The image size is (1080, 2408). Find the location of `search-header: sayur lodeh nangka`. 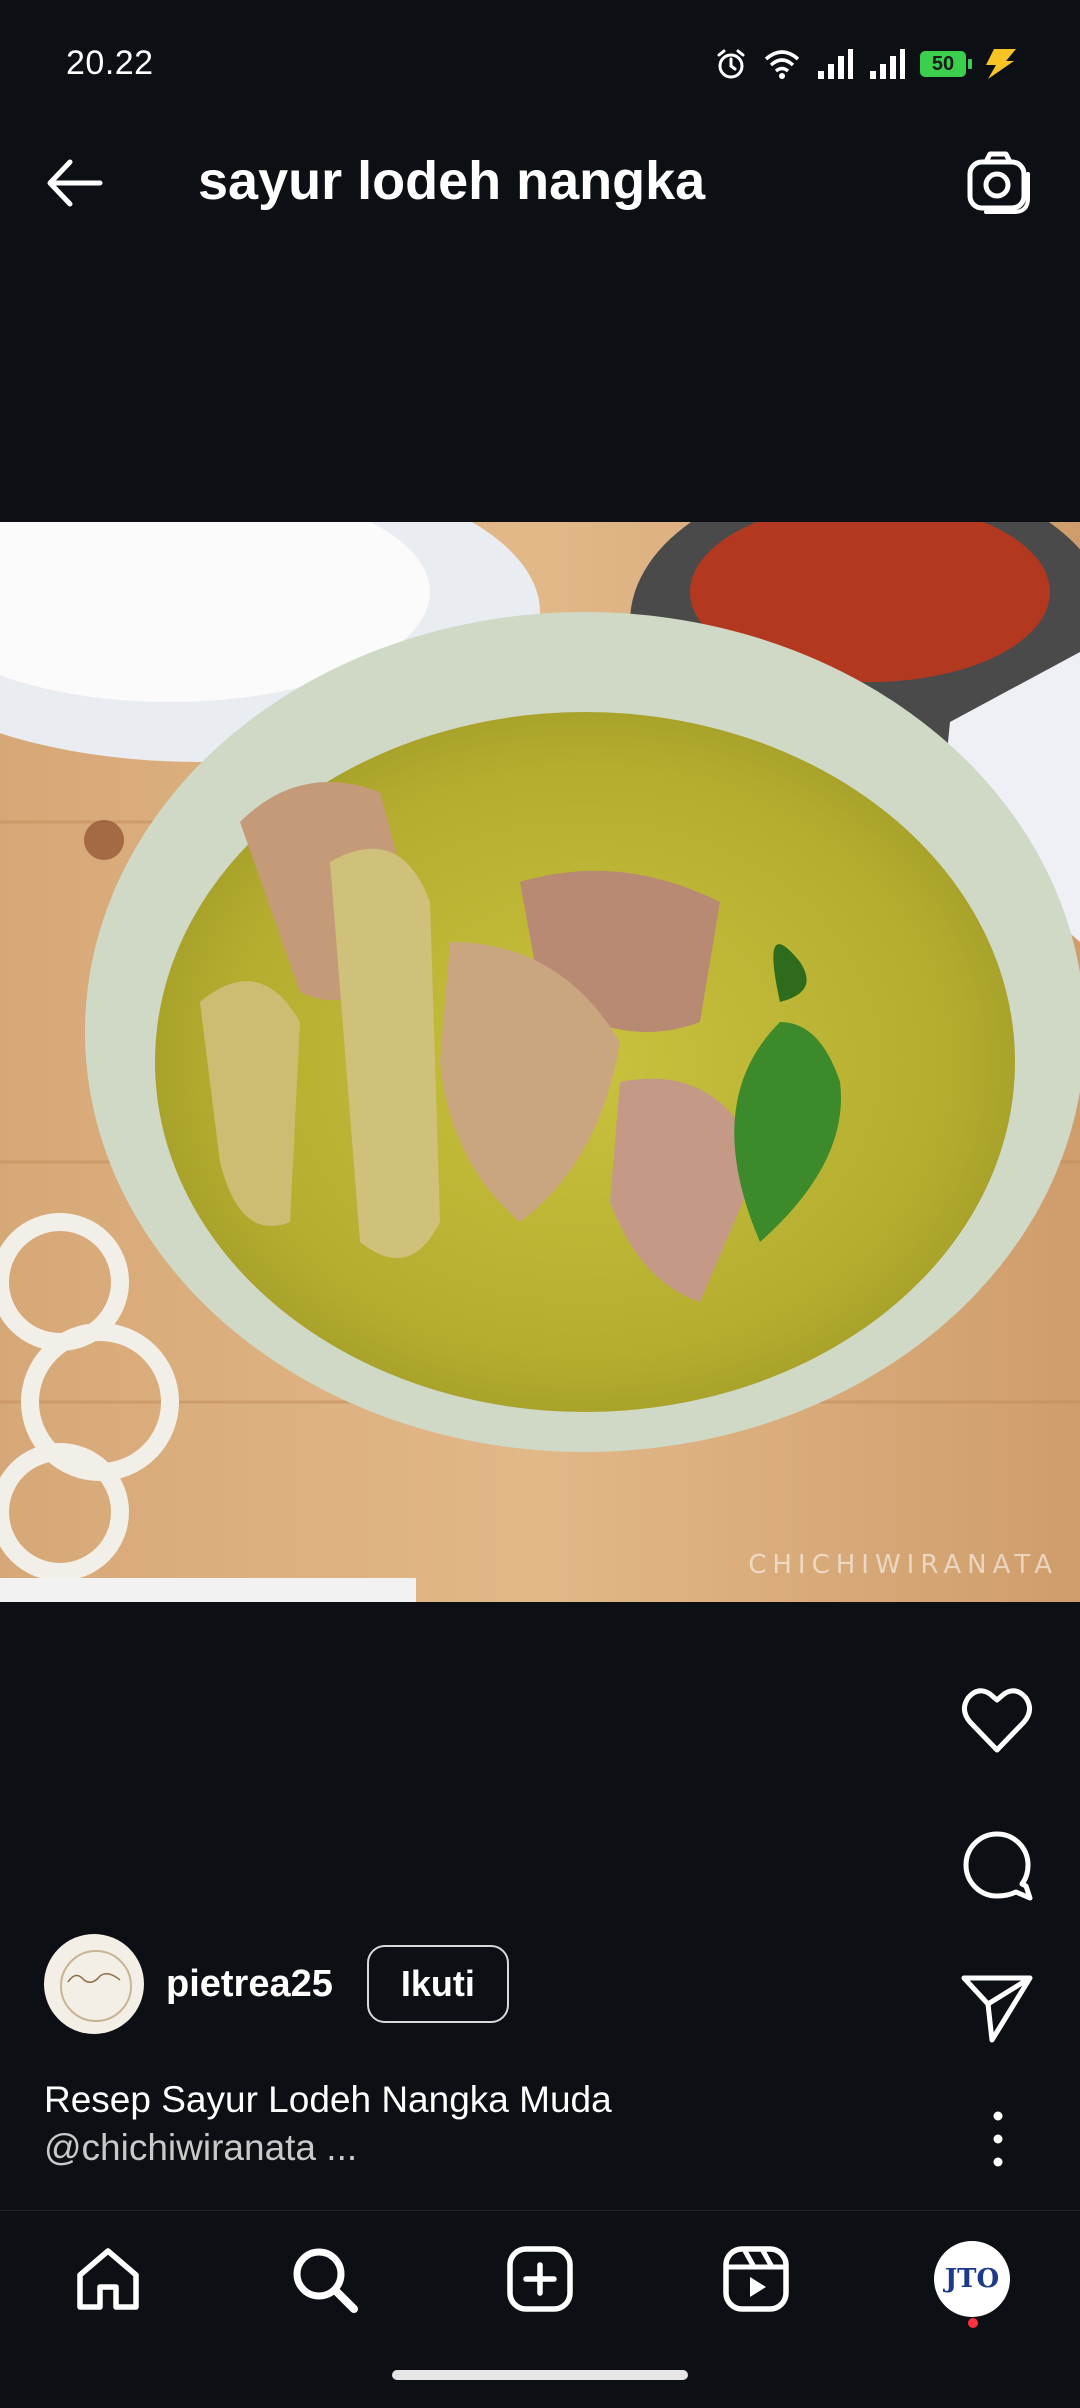

search-header: sayur lodeh nangka is located at coordinates (540, 180).